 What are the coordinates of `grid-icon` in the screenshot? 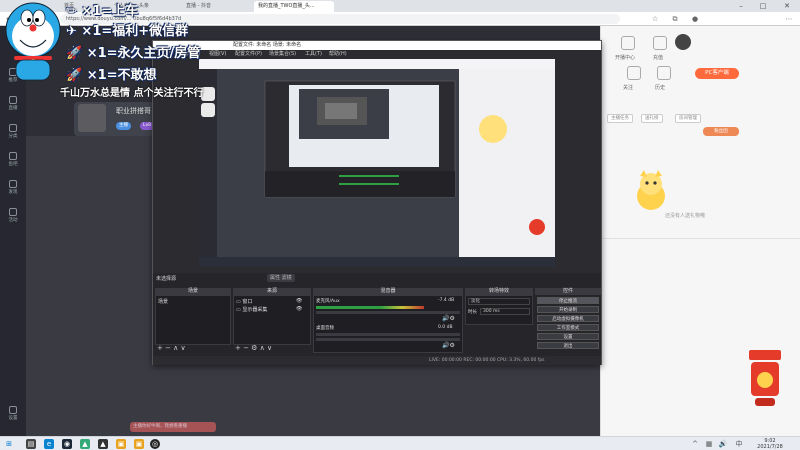 It's located at (13, 128).